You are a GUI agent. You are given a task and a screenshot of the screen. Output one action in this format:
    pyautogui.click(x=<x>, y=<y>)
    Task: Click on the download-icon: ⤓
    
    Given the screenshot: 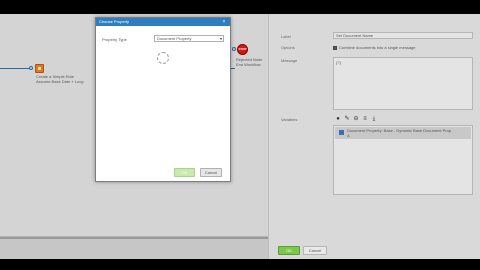 What is the action you would take?
    pyautogui.click(x=374, y=119)
    